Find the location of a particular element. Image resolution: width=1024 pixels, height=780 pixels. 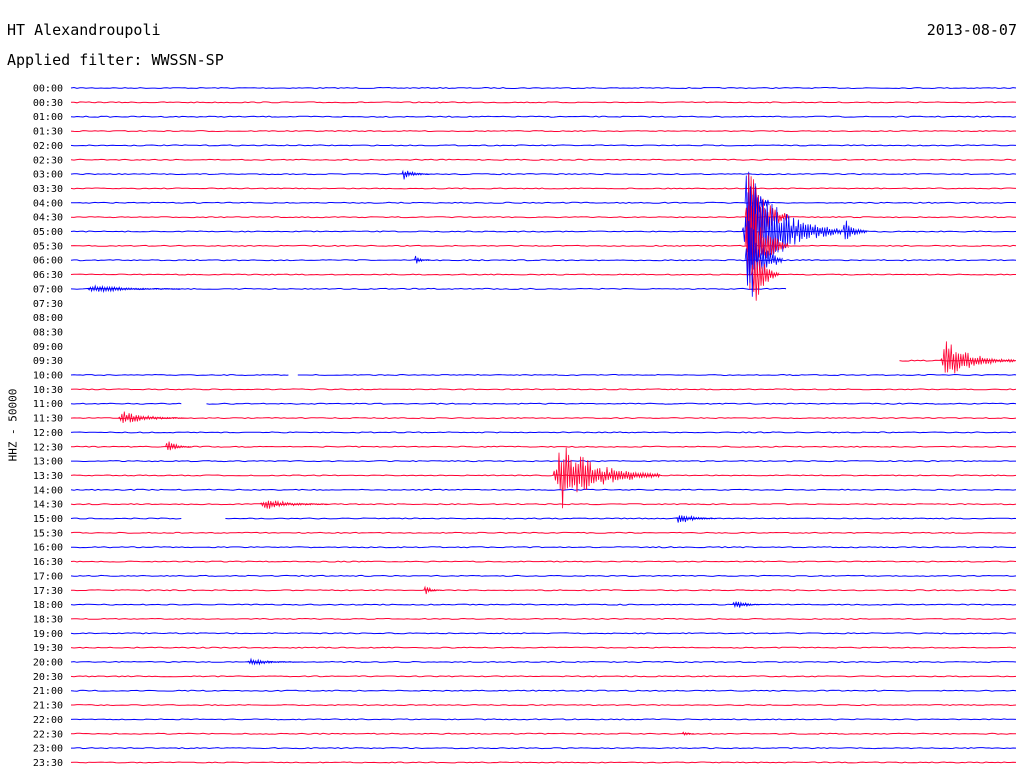

row-label-0300: 03:00 is located at coordinates (48, 175).